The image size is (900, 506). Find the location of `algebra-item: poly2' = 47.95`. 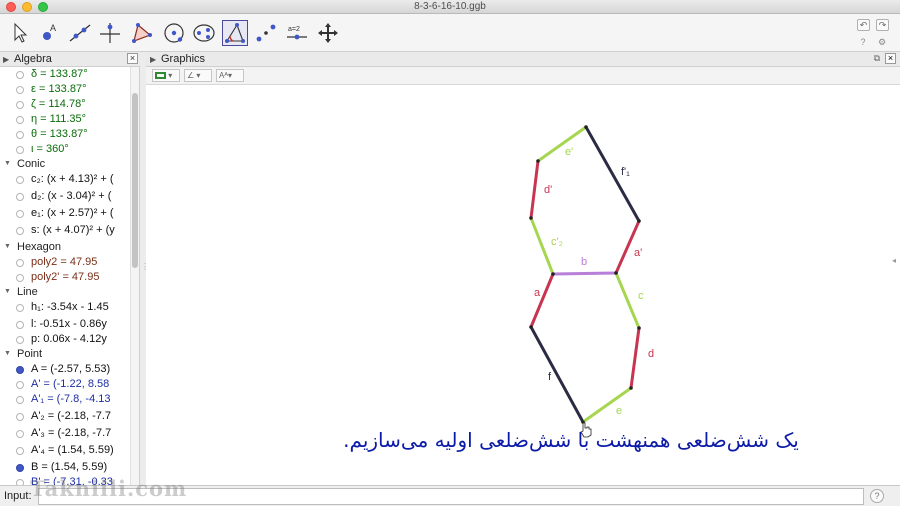

algebra-item: poly2' = 47.95 is located at coordinates (65, 278).